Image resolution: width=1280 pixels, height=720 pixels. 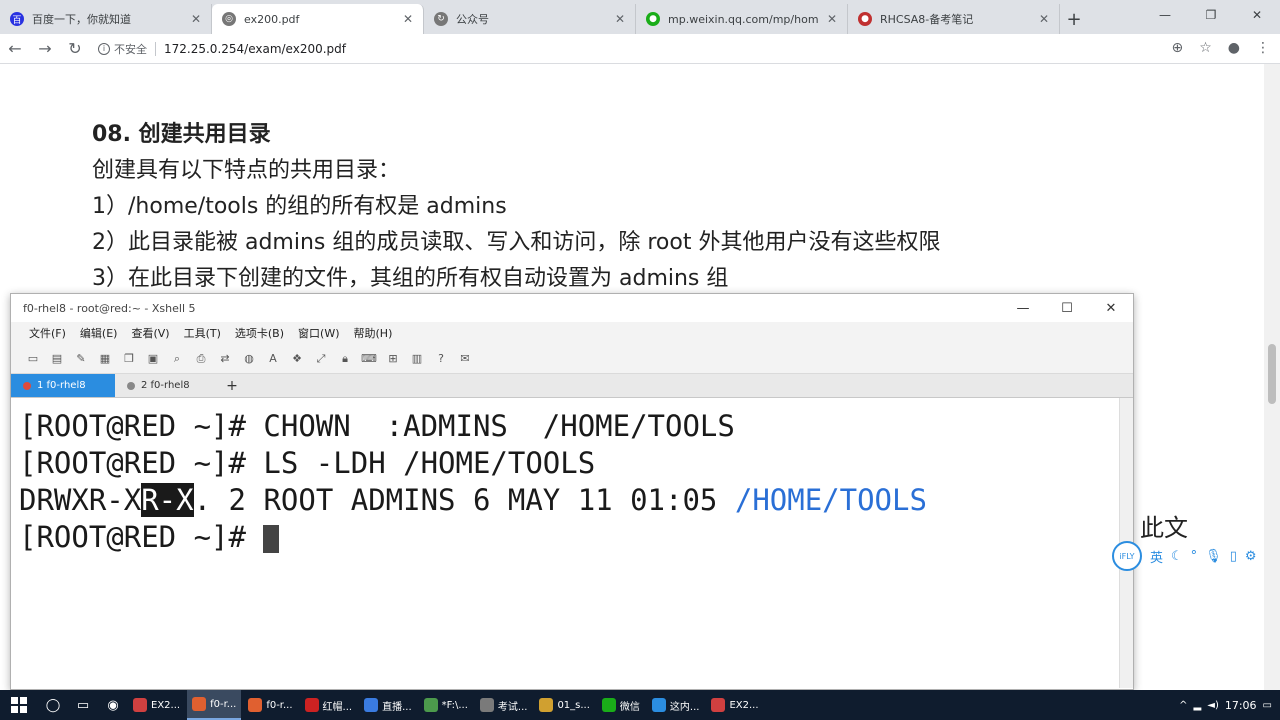 What do you see at coordinates (153, 359) in the screenshot?
I see `paste-icon: ▣` at bounding box center [153, 359].